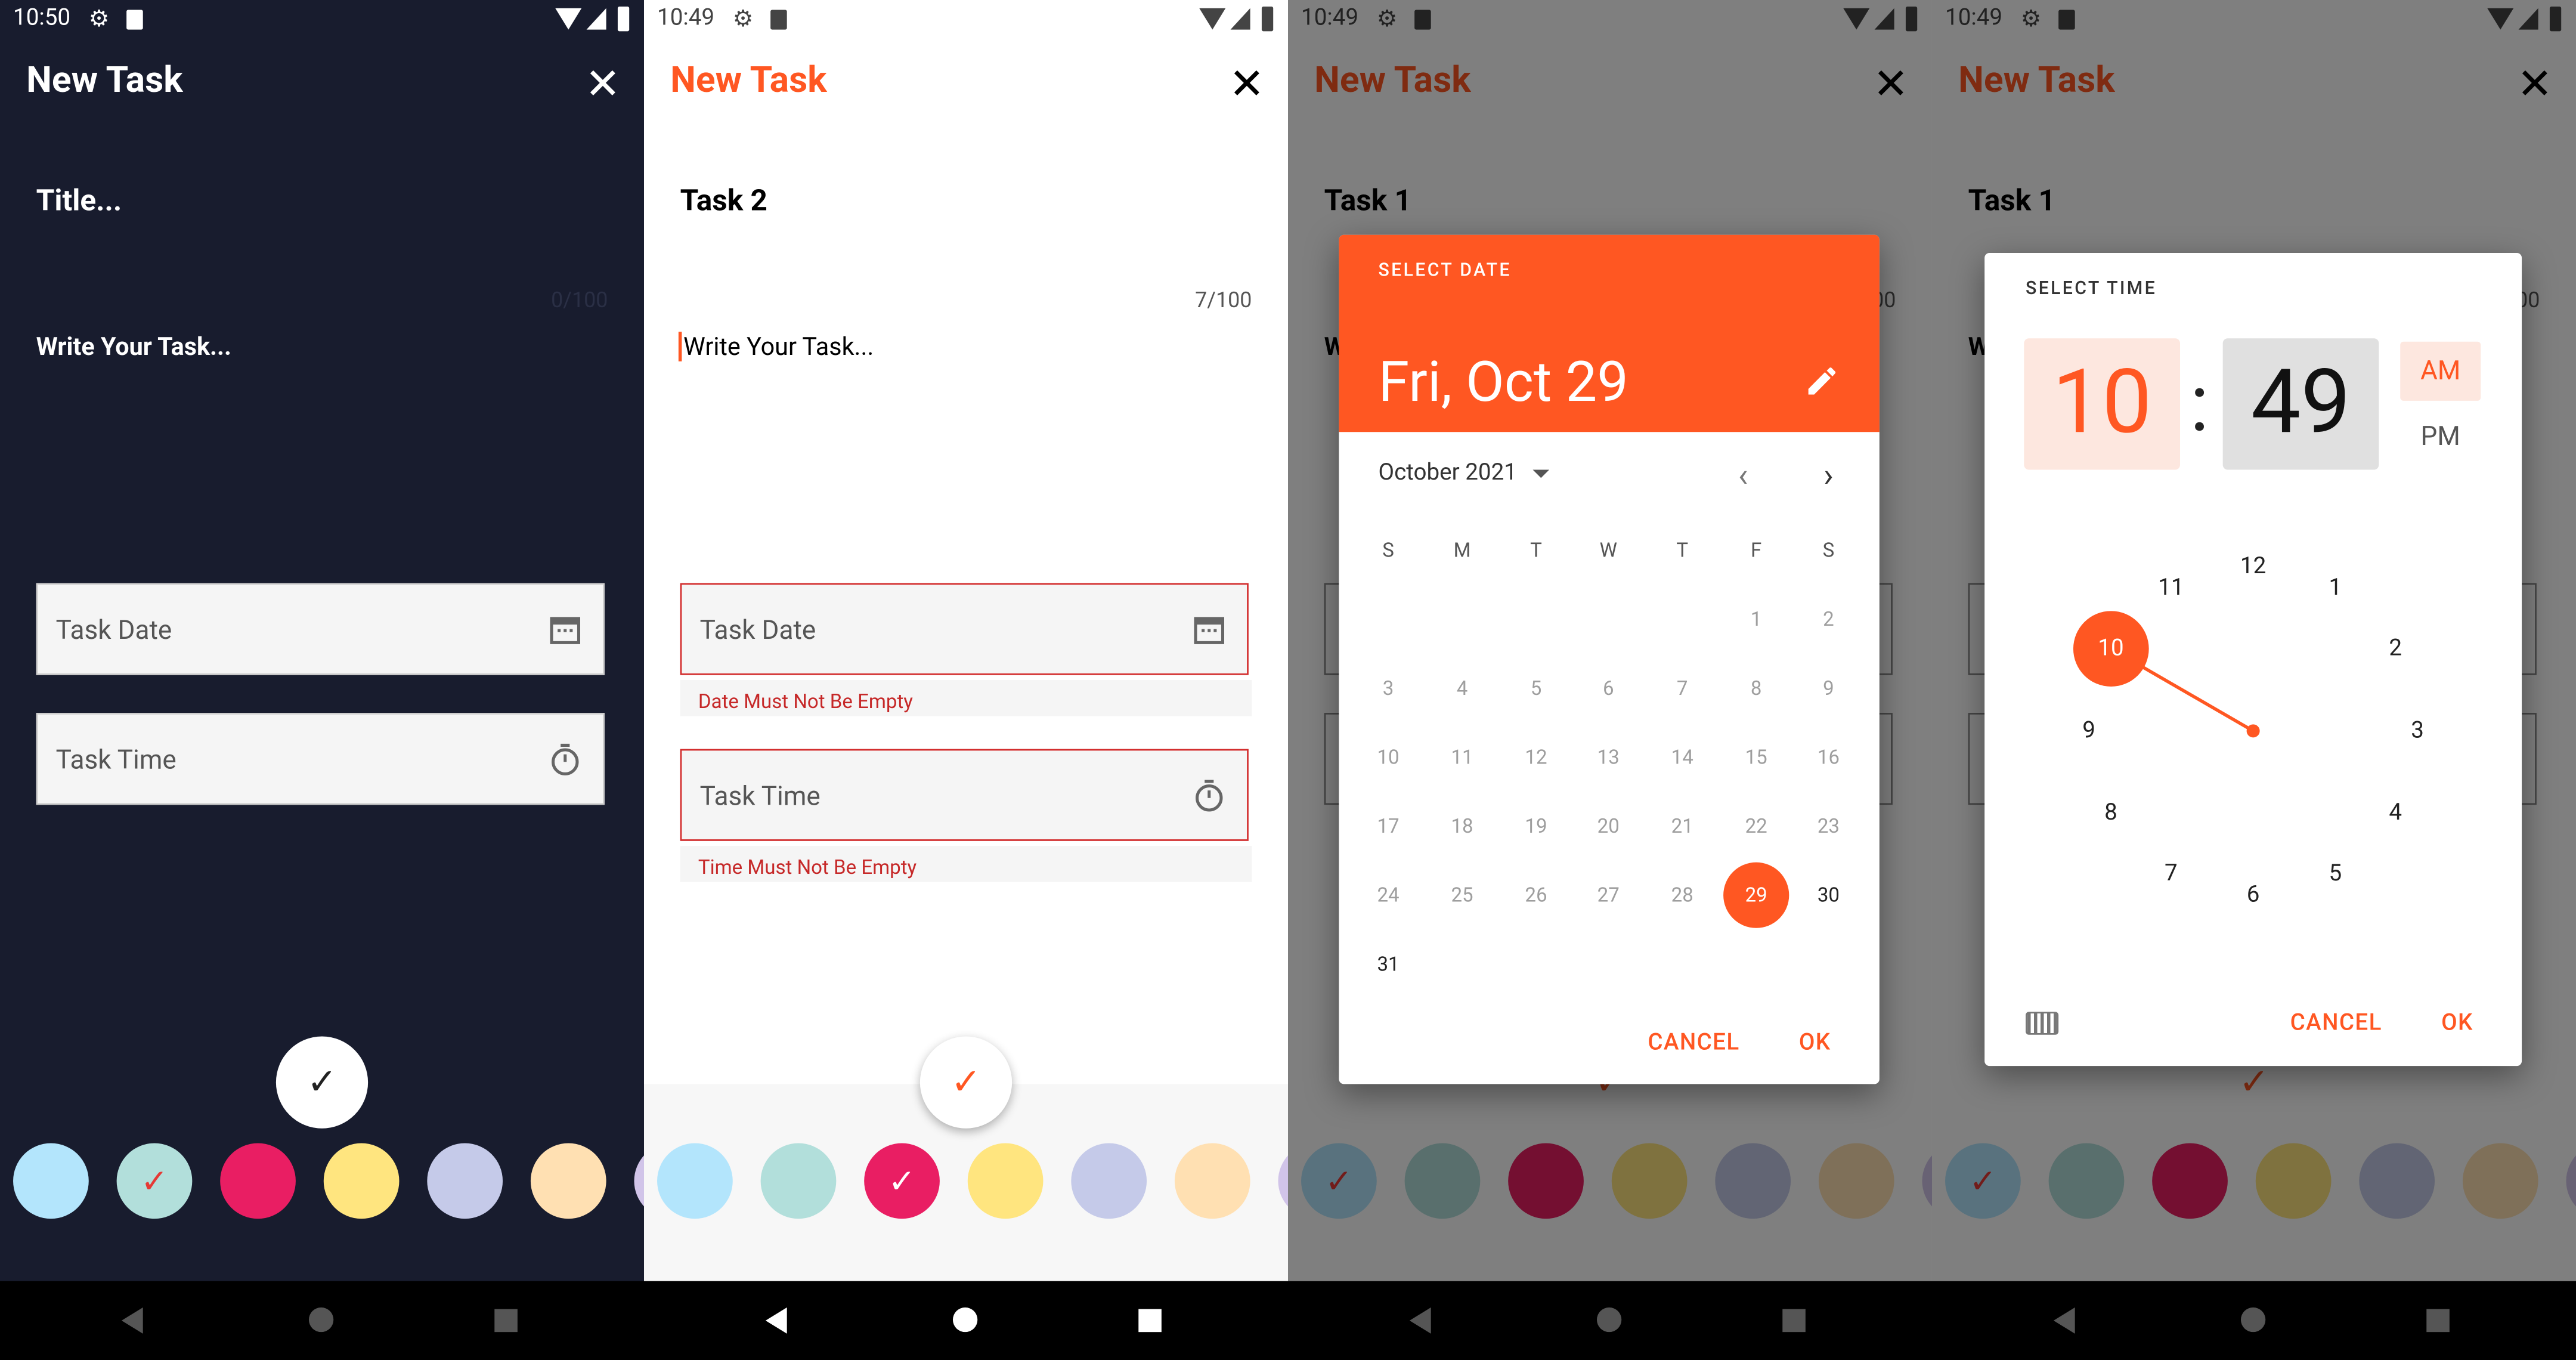 The width and height of the screenshot is (2576, 1360). What do you see at coordinates (760, 796) in the screenshot?
I see `task-time-label: Task Time` at bounding box center [760, 796].